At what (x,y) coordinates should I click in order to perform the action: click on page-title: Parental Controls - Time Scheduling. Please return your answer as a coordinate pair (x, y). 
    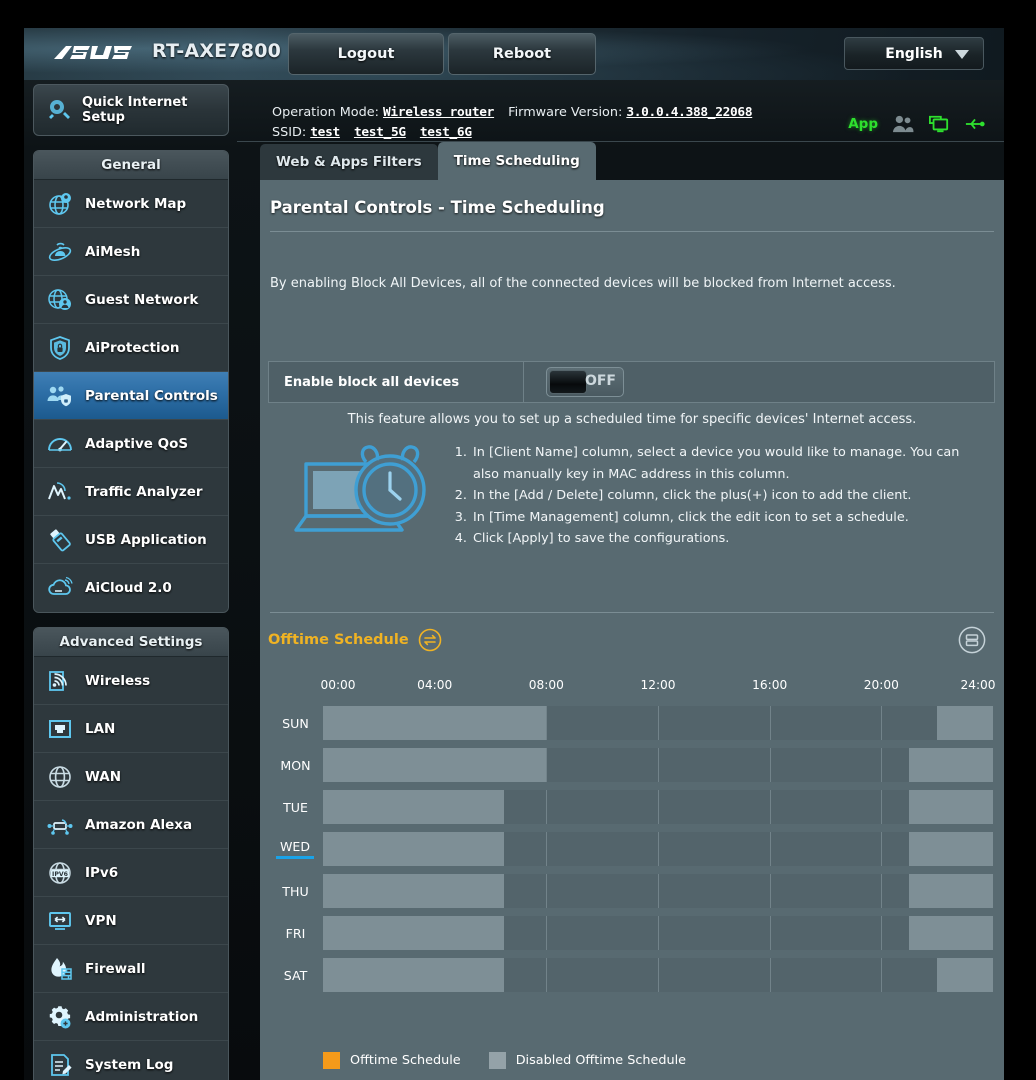
    Looking at the image, I should click on (437, 207).